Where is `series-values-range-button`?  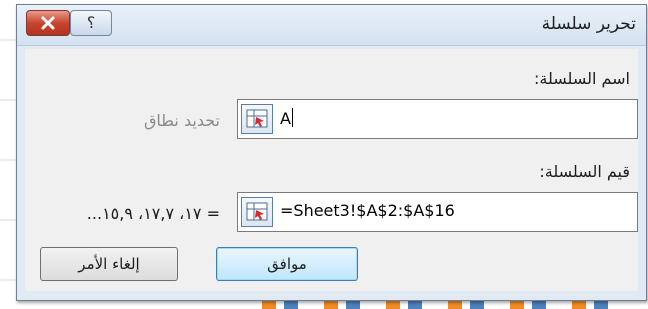 series-values-range-button is located at coordinates (257, 212).